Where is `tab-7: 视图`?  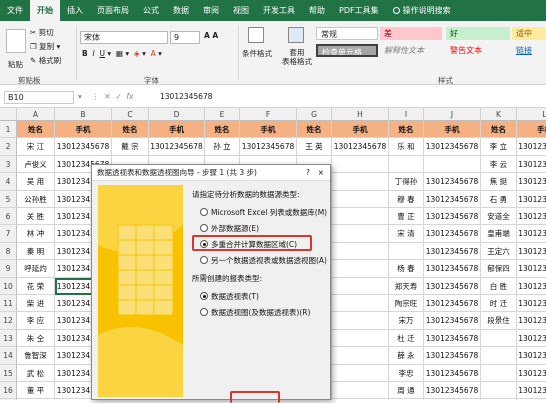
tab-7: 视图 is located at coordinates (241, 10).